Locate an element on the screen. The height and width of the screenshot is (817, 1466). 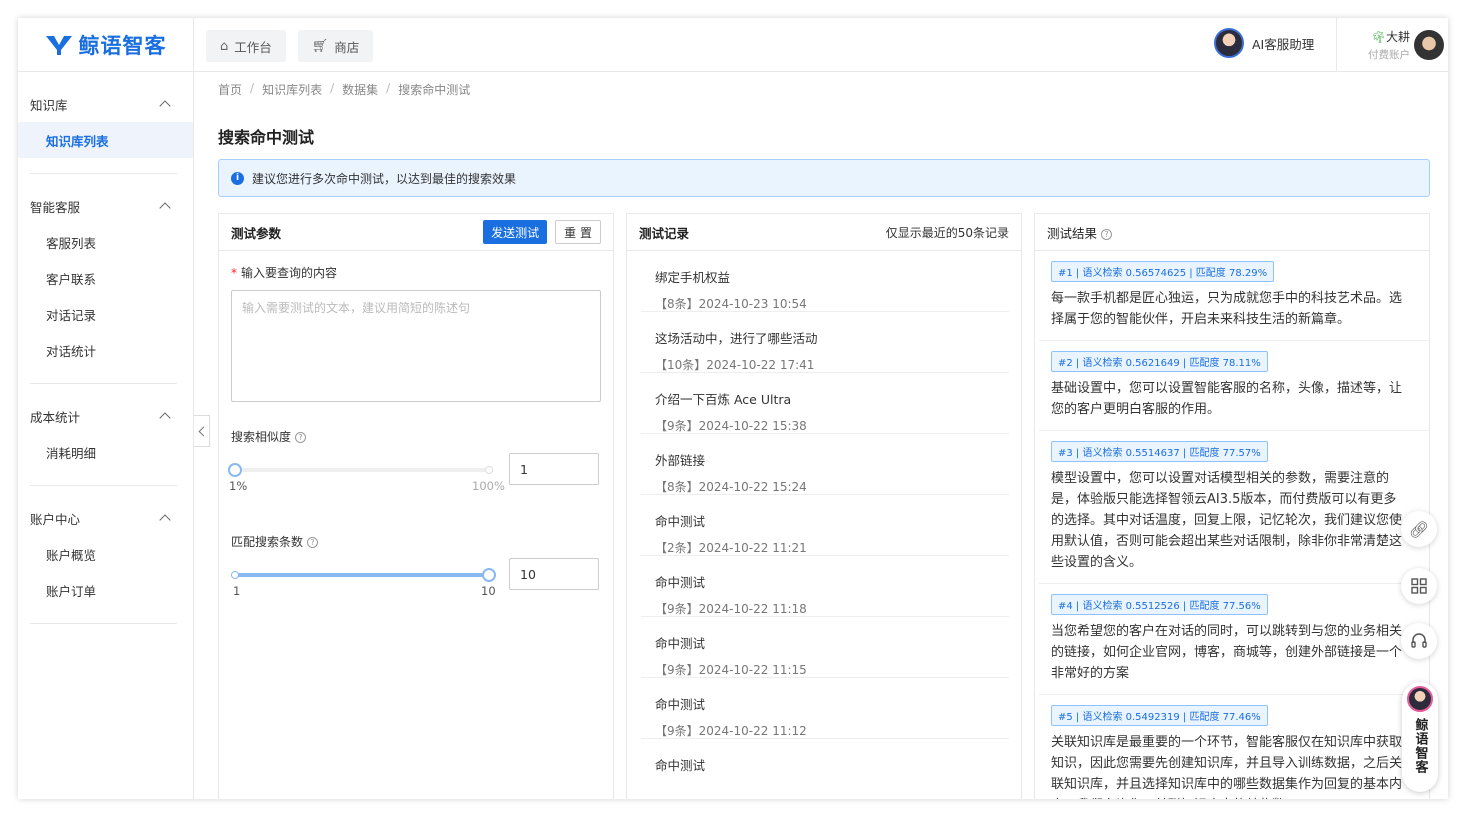
logo: 鲸语智客 is located at coordinates (106, 45).